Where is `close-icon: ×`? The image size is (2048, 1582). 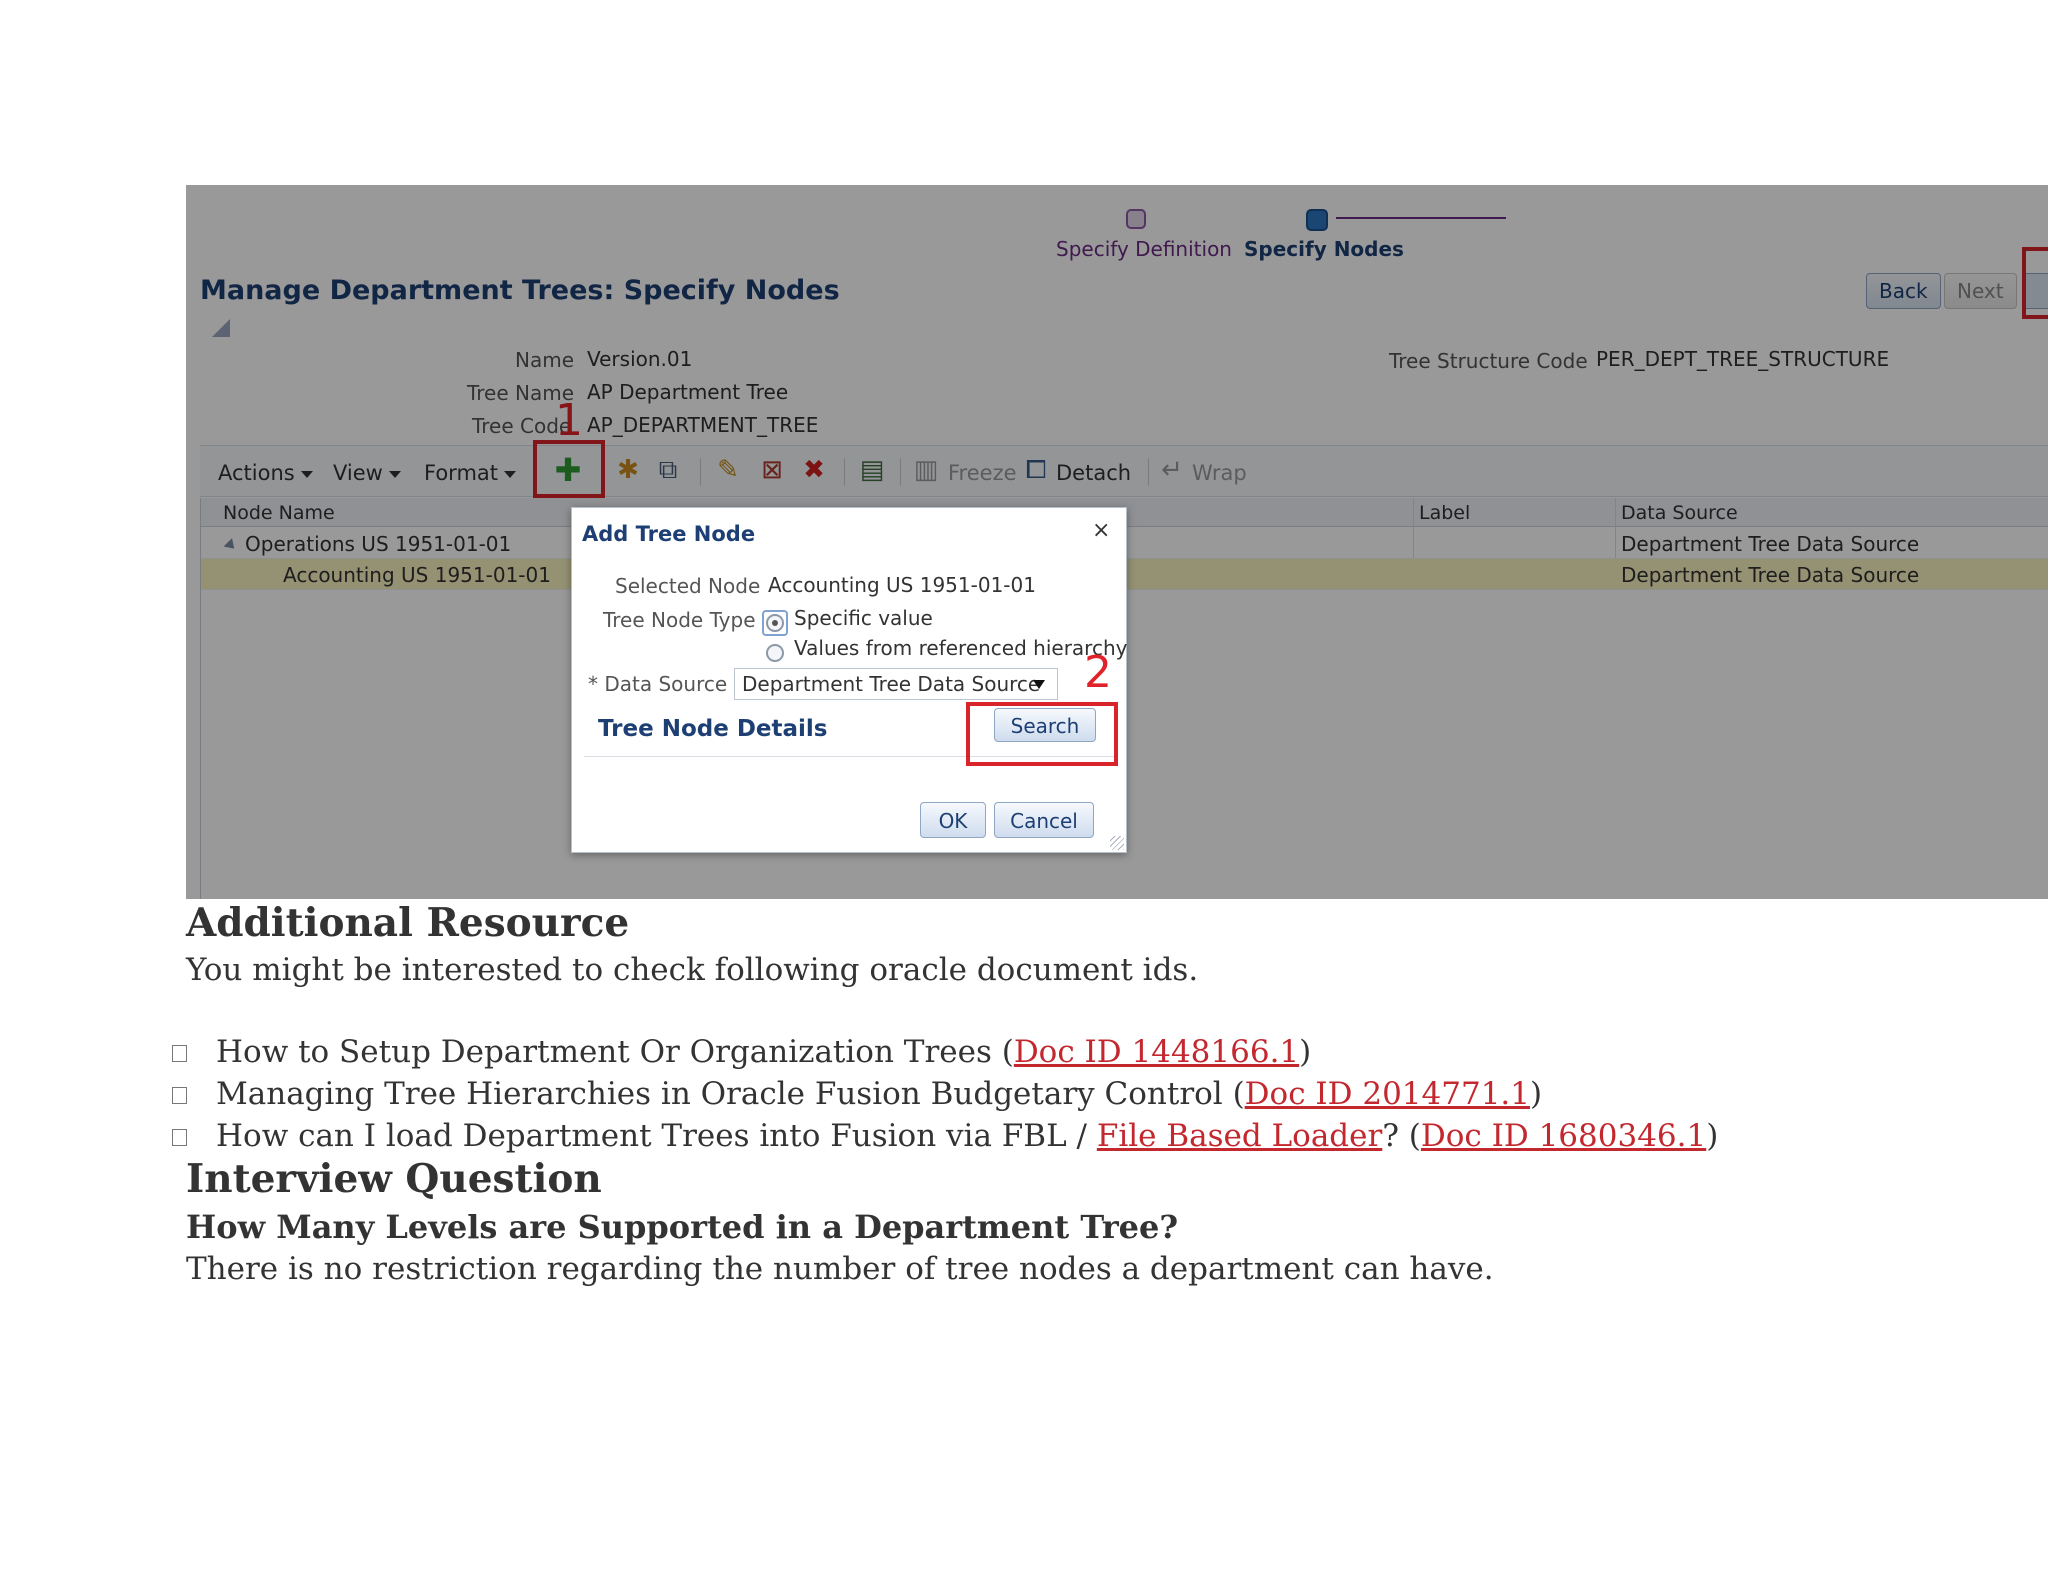
close-icon: × is located at coordinates (1101, 530).